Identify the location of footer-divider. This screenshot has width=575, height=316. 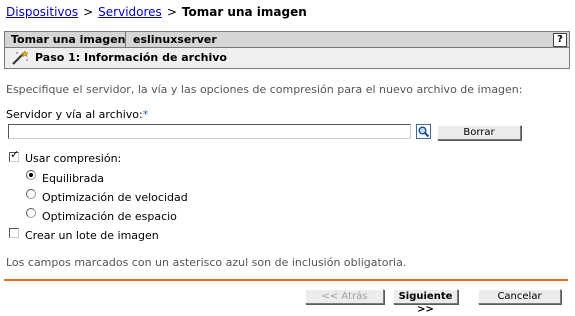
(286, 280).